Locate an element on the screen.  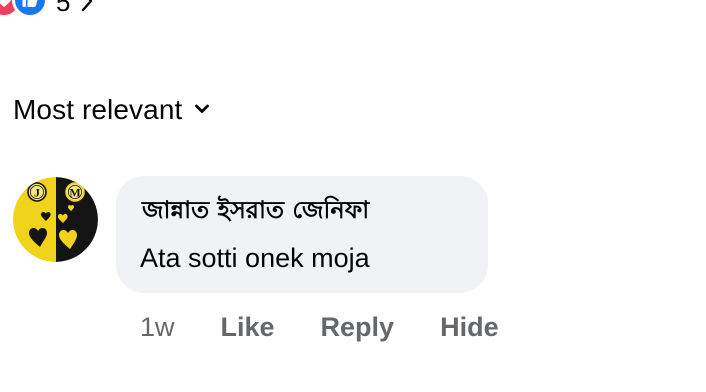
like-button: Like is located at coordinates (248, 327).